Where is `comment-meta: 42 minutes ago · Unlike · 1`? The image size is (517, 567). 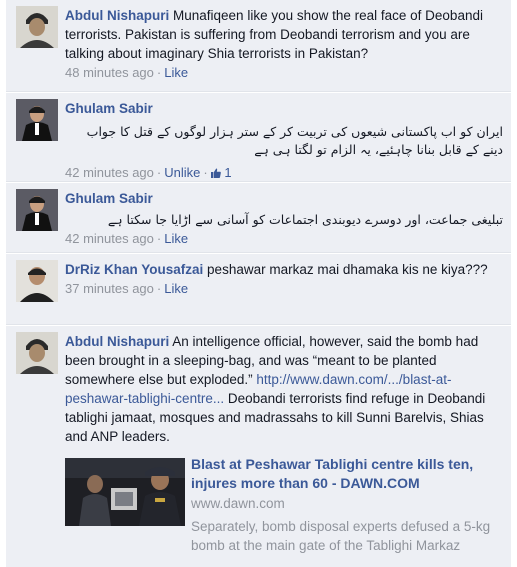
comment-meta: 42 minutes ago · Unlike · 1 is located at coordinates (148, 172).